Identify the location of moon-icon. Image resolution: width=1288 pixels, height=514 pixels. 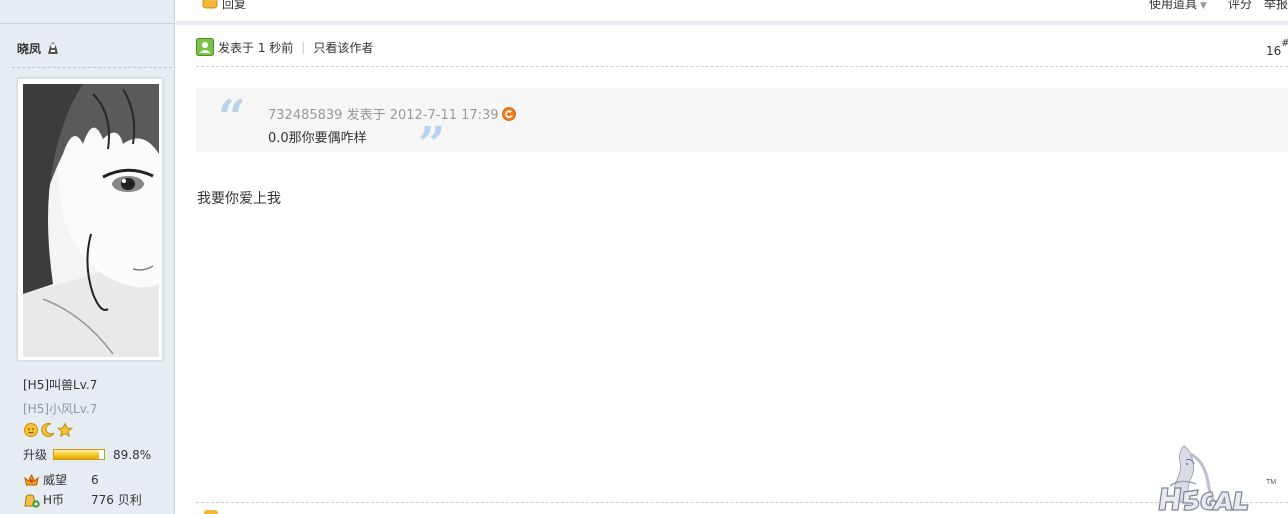
(48, 429).